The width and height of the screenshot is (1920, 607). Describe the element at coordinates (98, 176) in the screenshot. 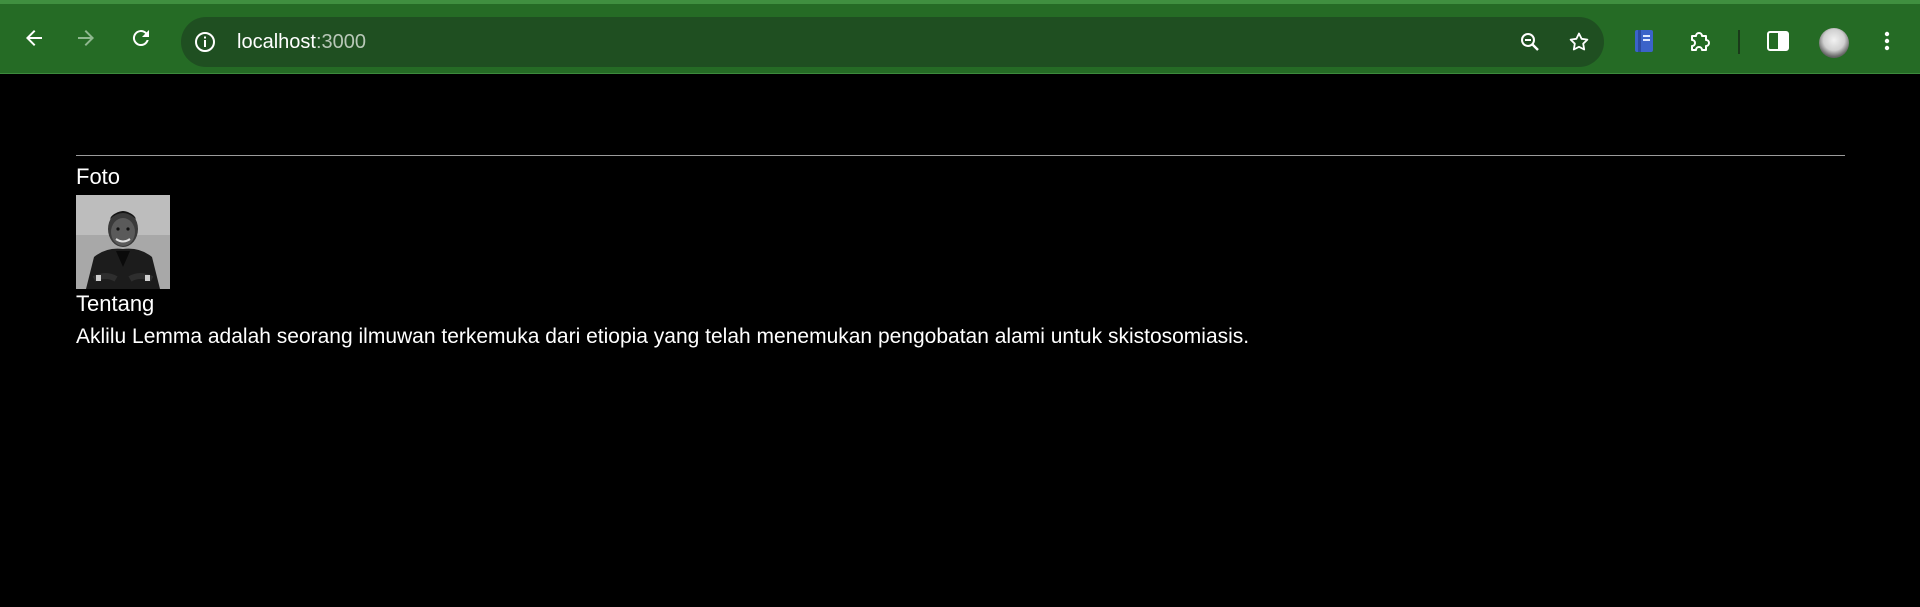

I see `photo-label: Foto` at that location.